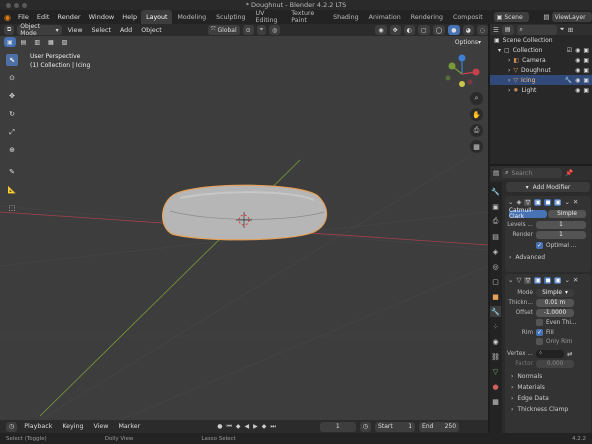 The image size is (592, 444). I want to click on menu-object: Object, so click(151, 30).